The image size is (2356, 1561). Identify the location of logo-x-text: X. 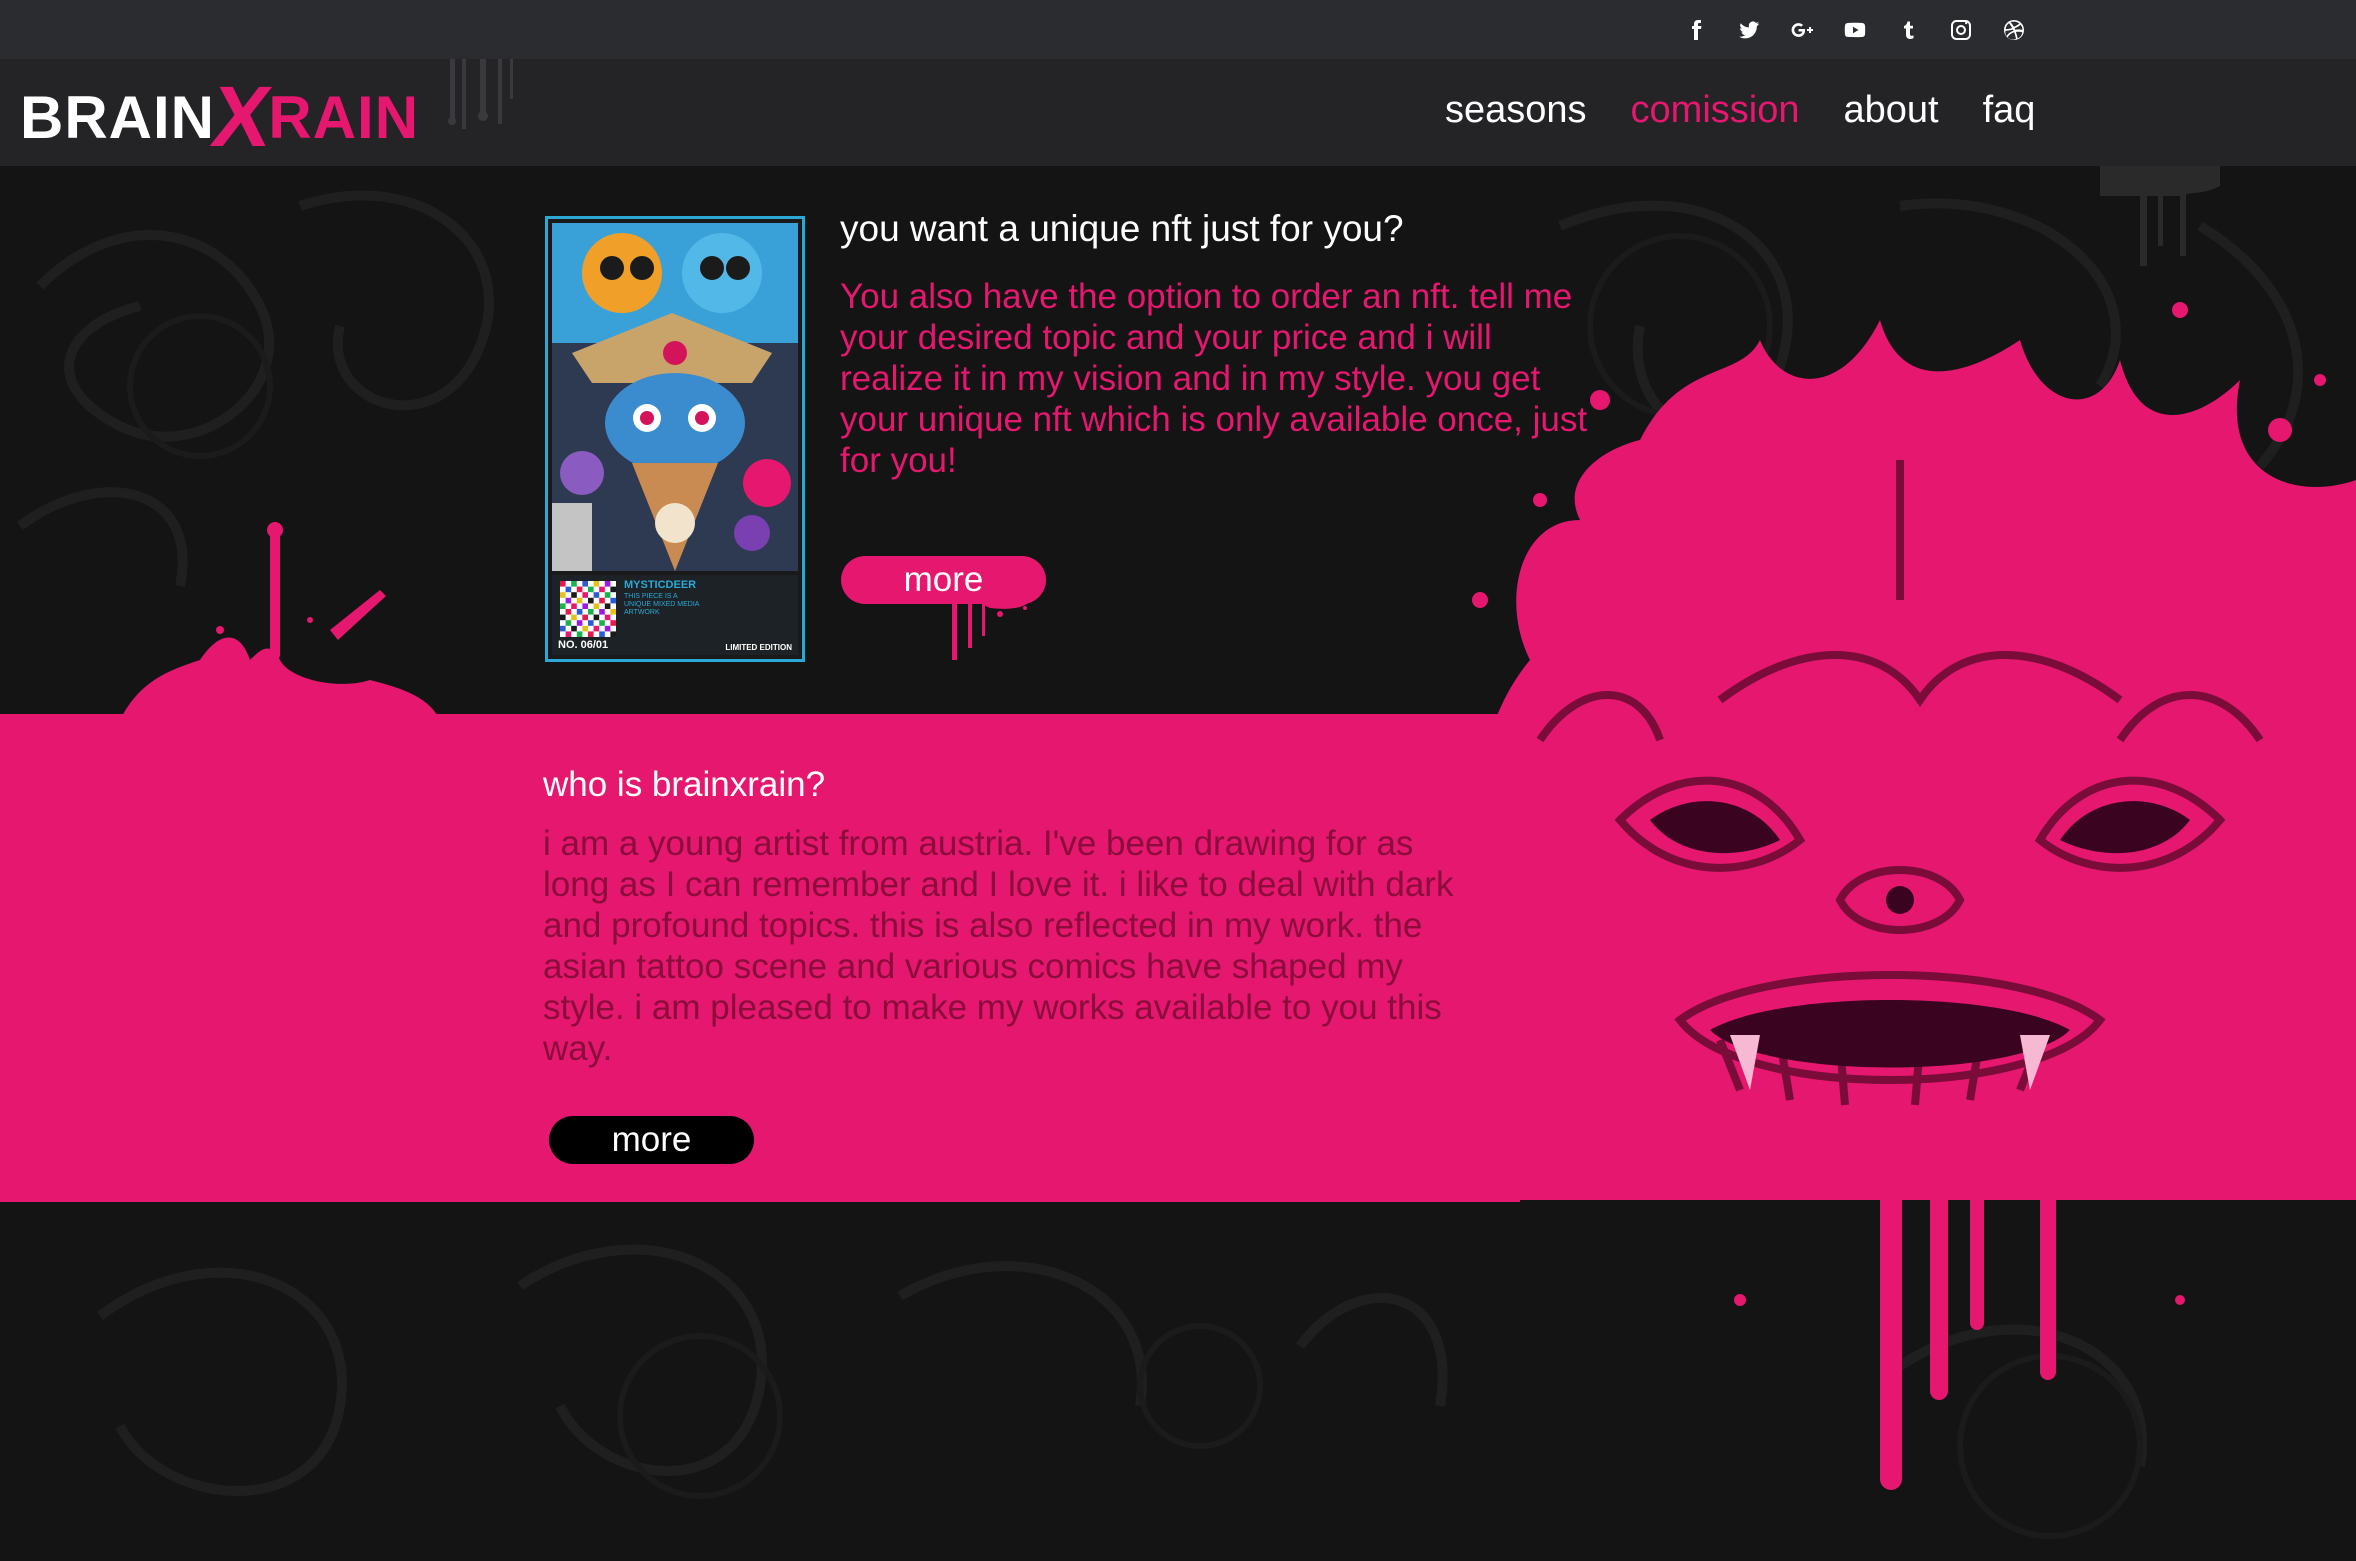
(242, 117).